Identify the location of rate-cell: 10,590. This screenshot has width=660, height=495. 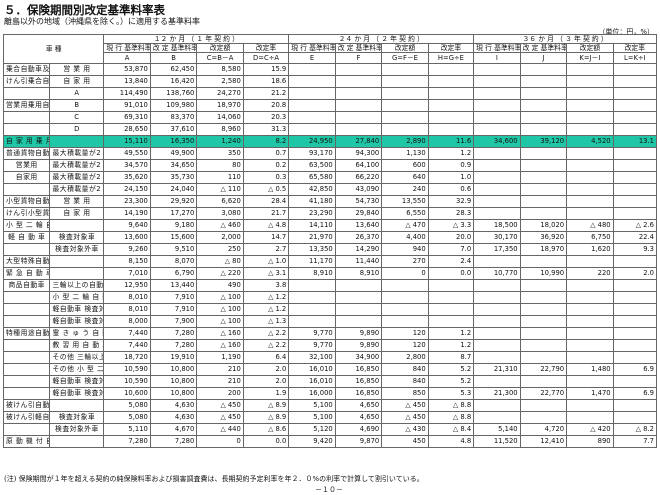
(127, 381).